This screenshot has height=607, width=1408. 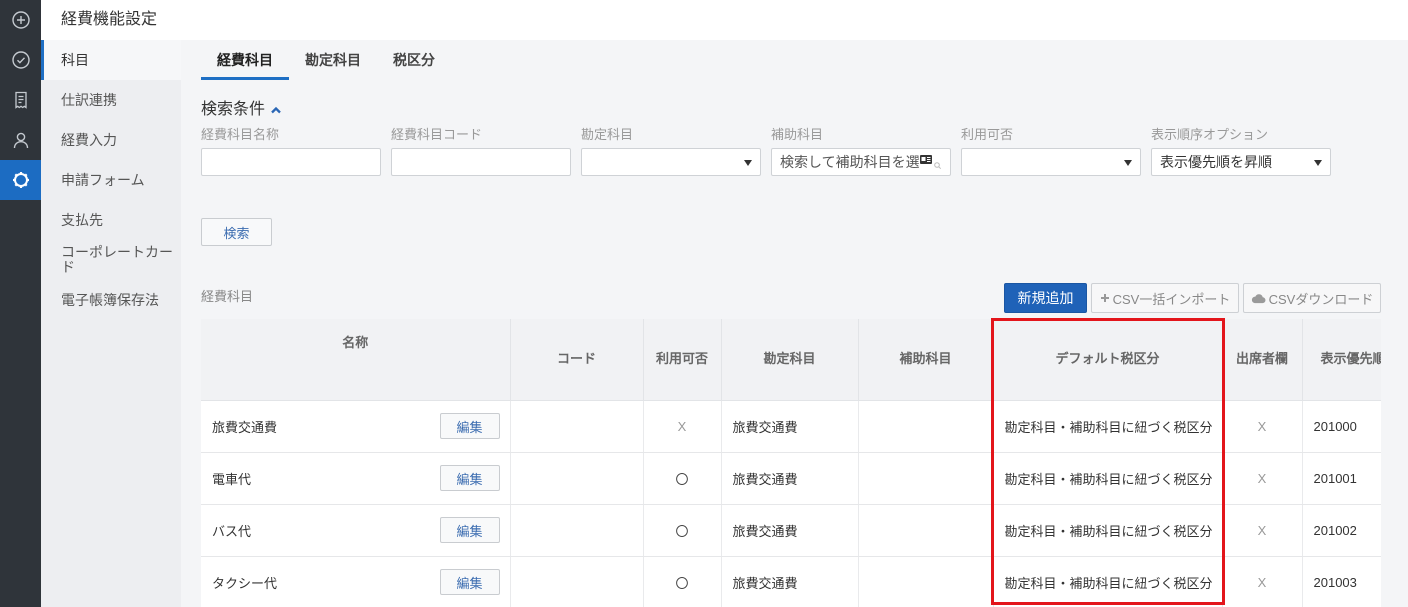 I want to click on rail-item-receipts, so click(x=20, y=100).